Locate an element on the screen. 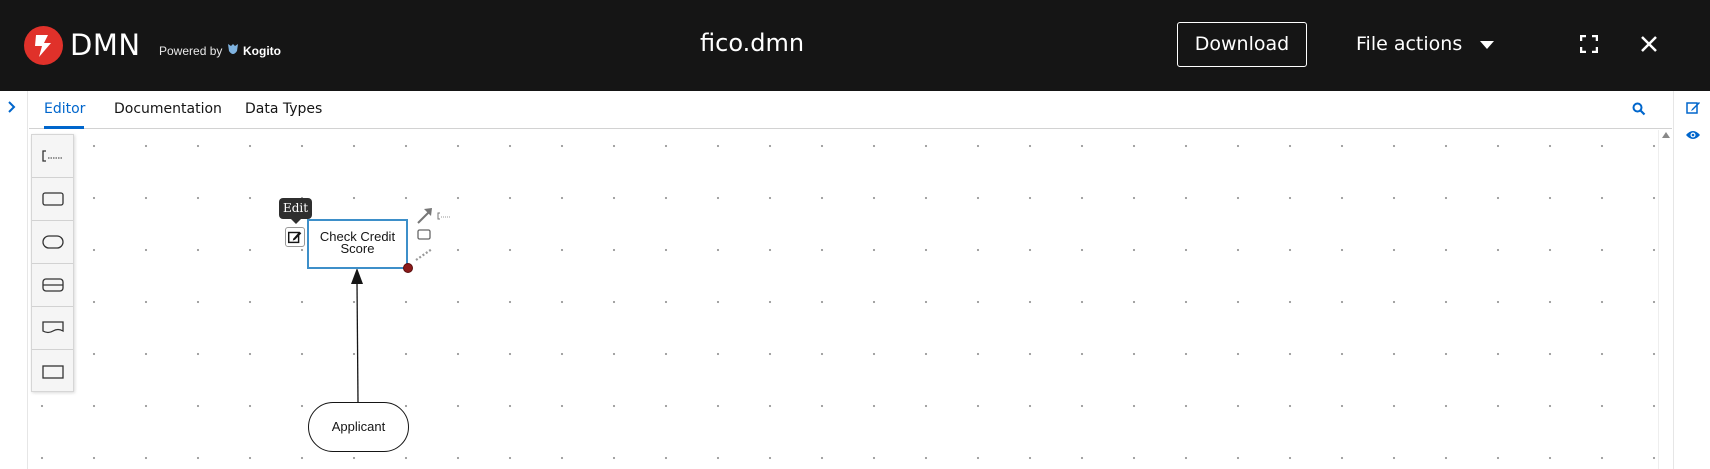 Image resolution: width=1710 pixels, height=469 pixels. kogito-logo-icon is located at coordinates (233, 49).